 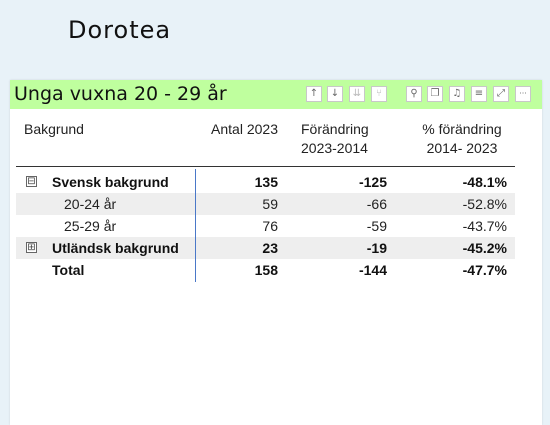 I want to click on cell-forandring: -19, so click(x=376, y=248).